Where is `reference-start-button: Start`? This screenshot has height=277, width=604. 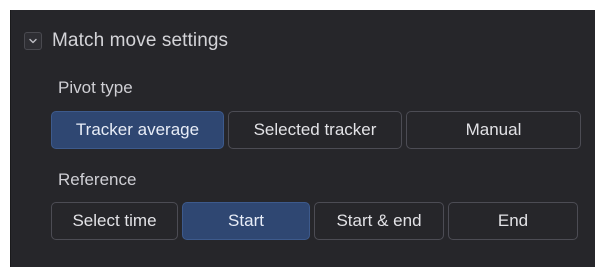 reference-start-button: Start is located at coordinates (246, 221).